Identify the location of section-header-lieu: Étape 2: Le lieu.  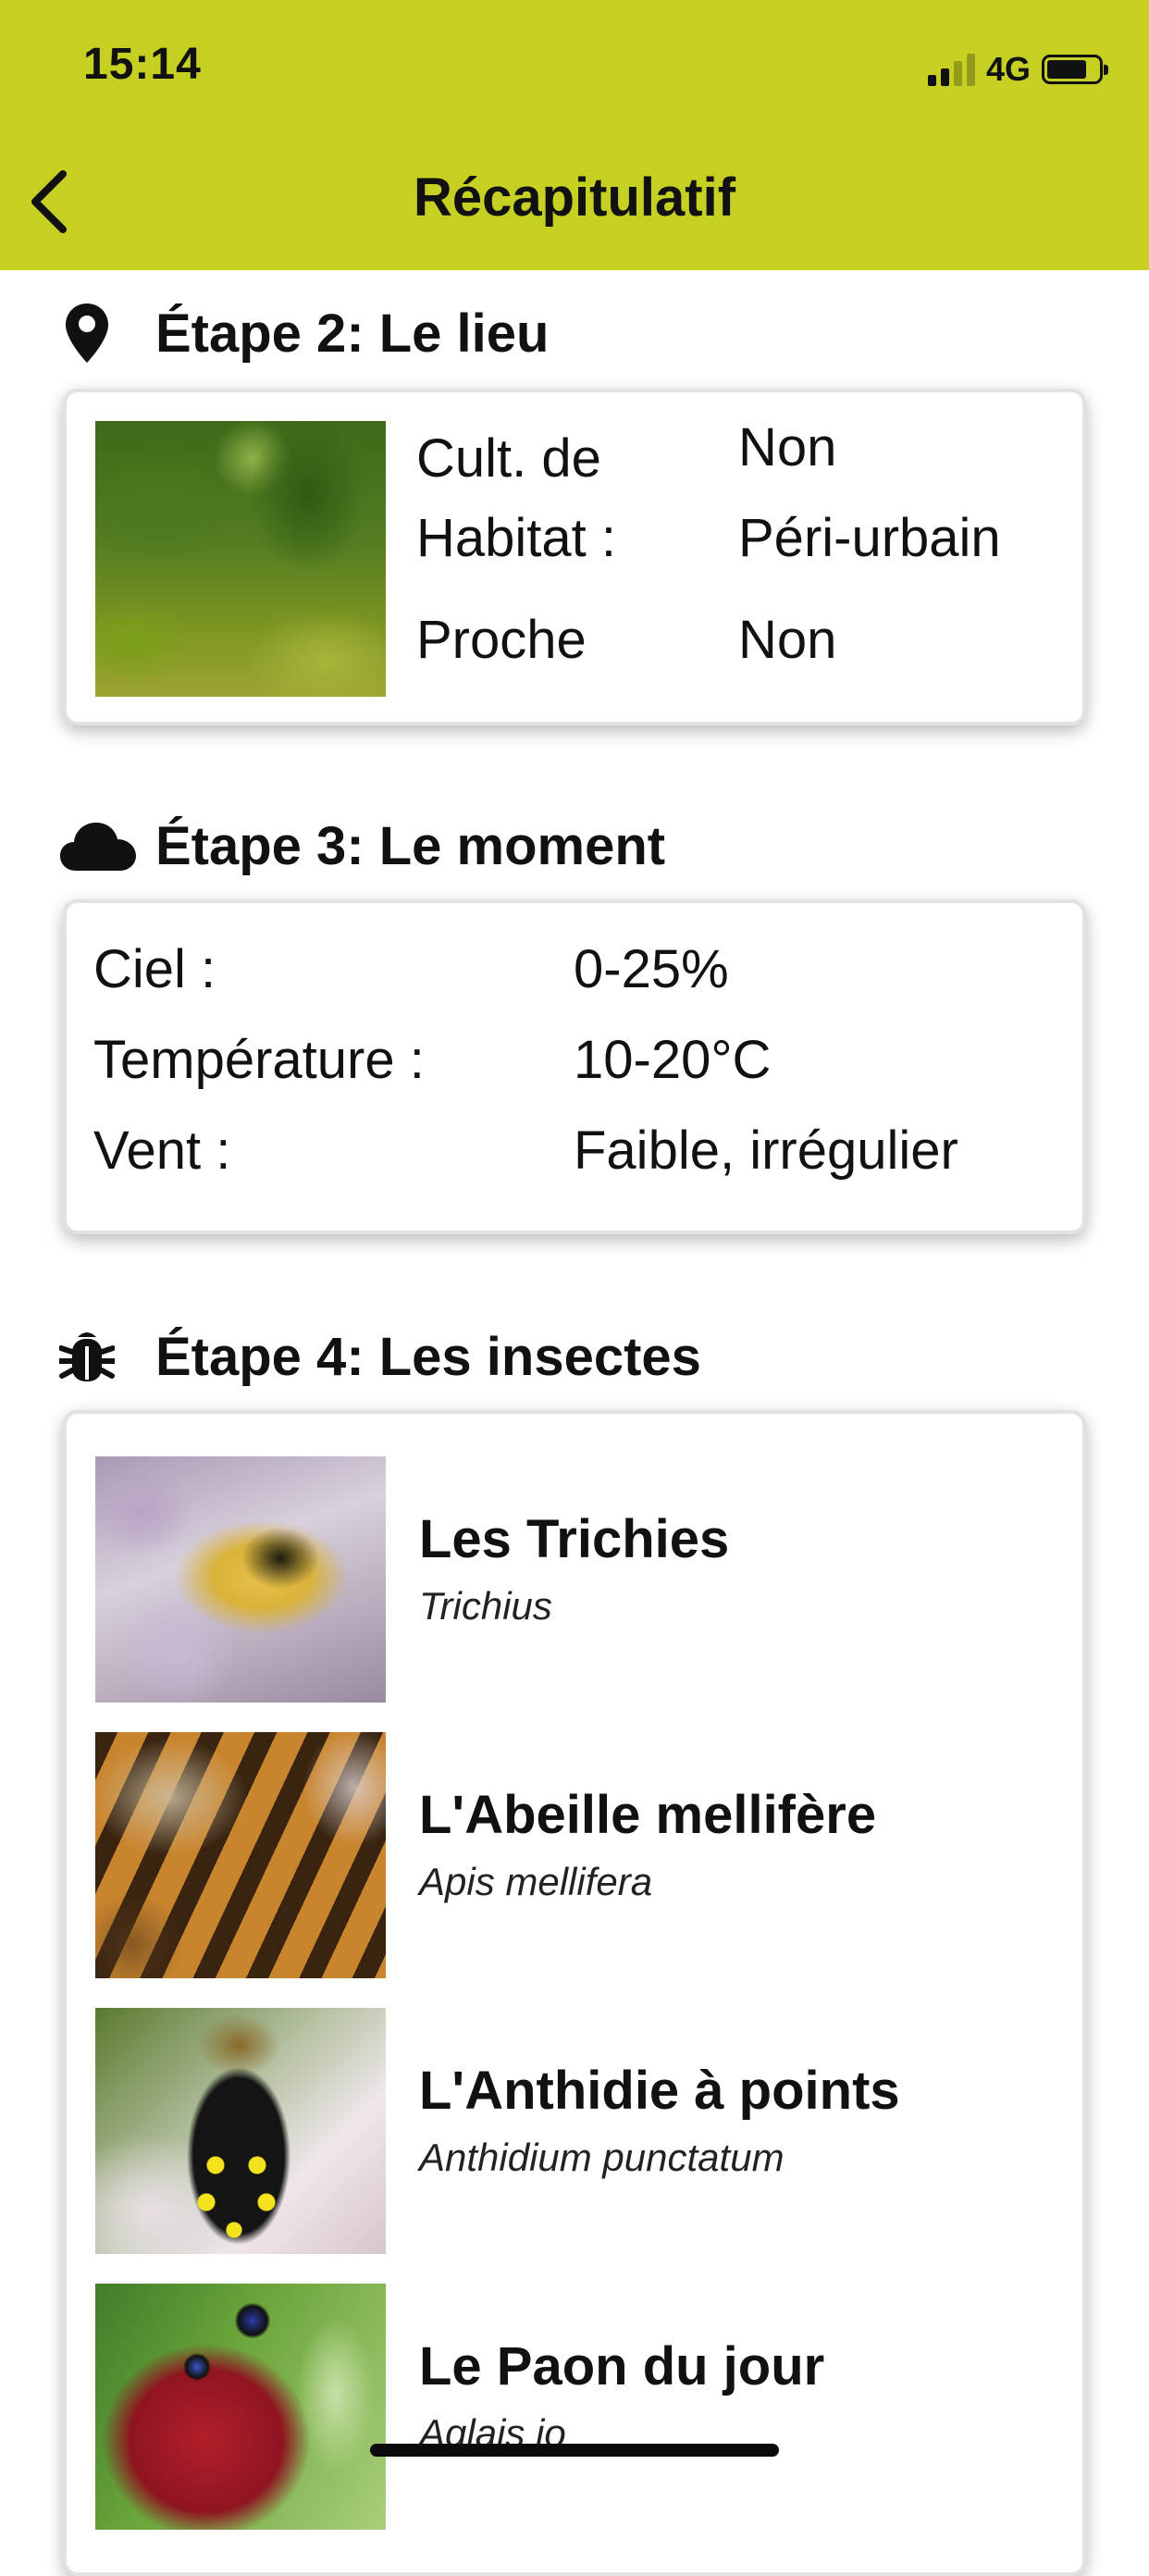
(304, 333).